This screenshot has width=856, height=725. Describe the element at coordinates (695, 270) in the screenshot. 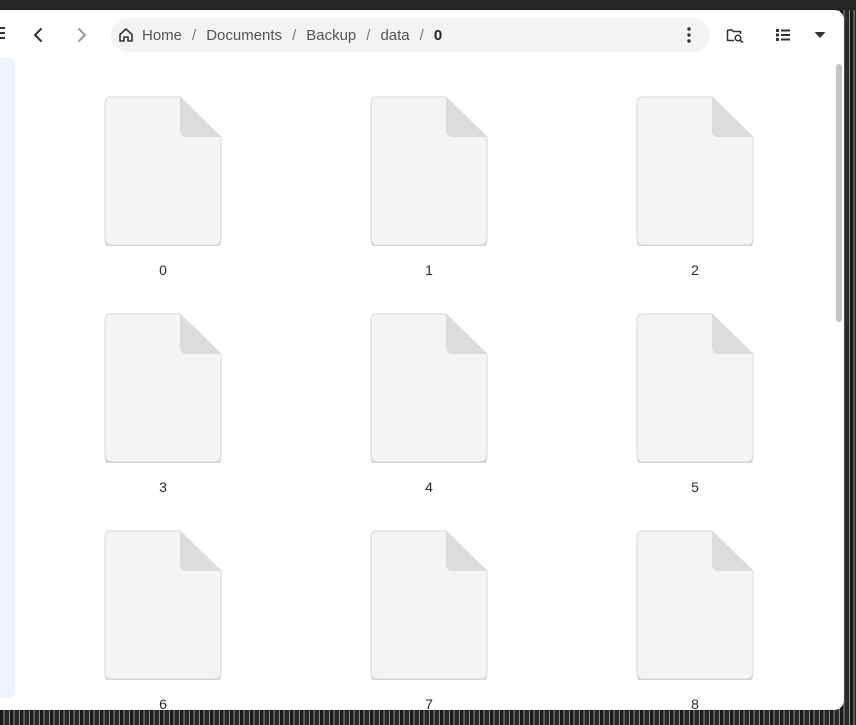

I see `file-name: 2` at that location.